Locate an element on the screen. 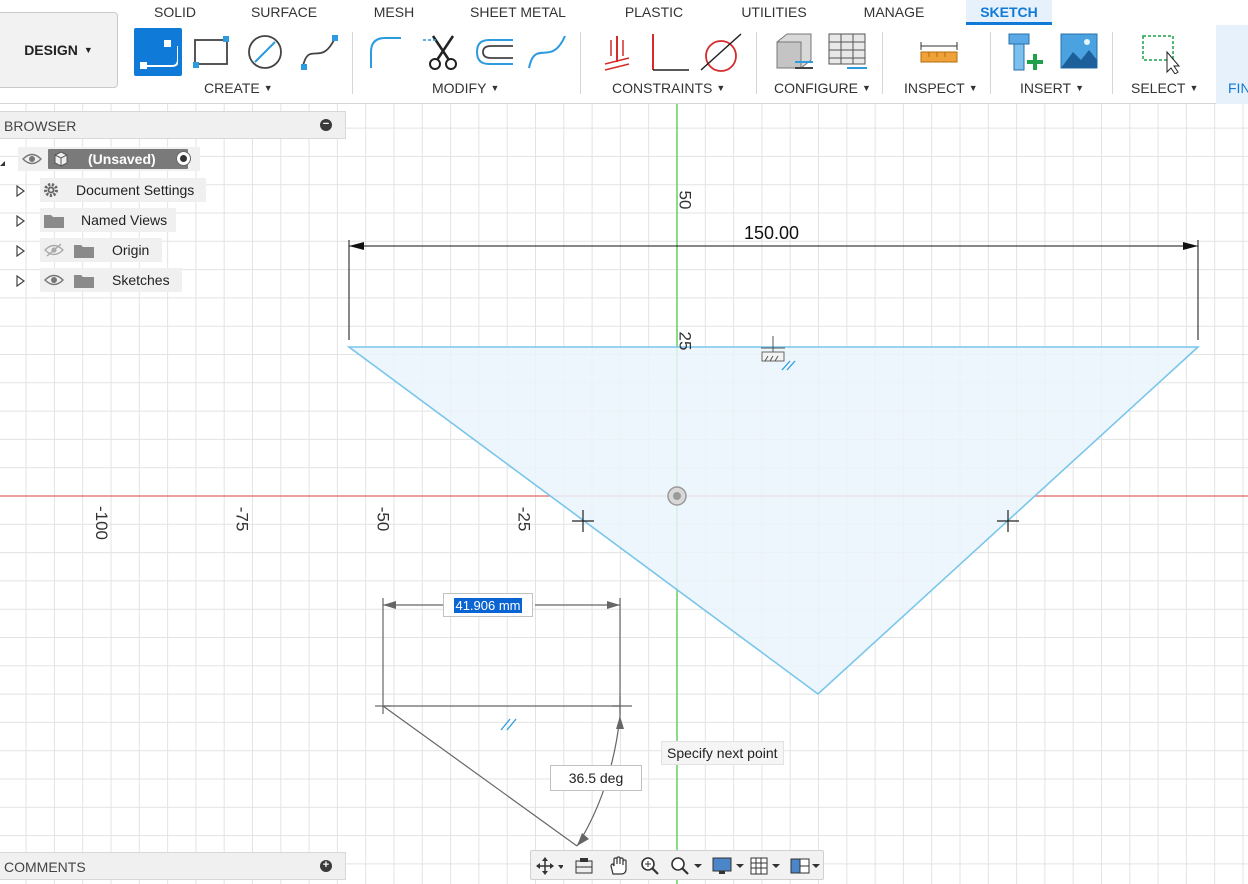  offset-tool-button is located at coordinates (495, 52).